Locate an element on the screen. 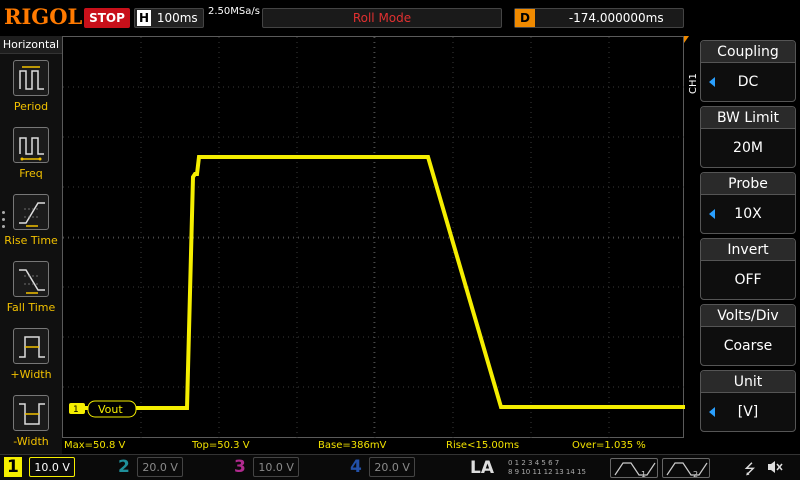  decoder-2: 2 is located at coordinates (686, 468).